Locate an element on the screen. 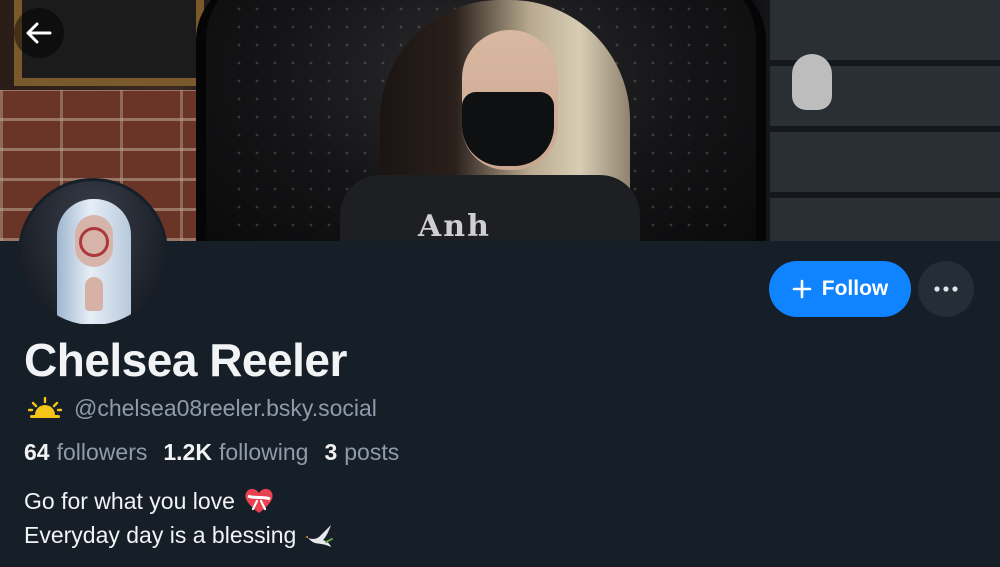 This screenshot has width=1000, height=567. handle: @chelsea08reeler.bsky.social is located at coordinates (225, 408).